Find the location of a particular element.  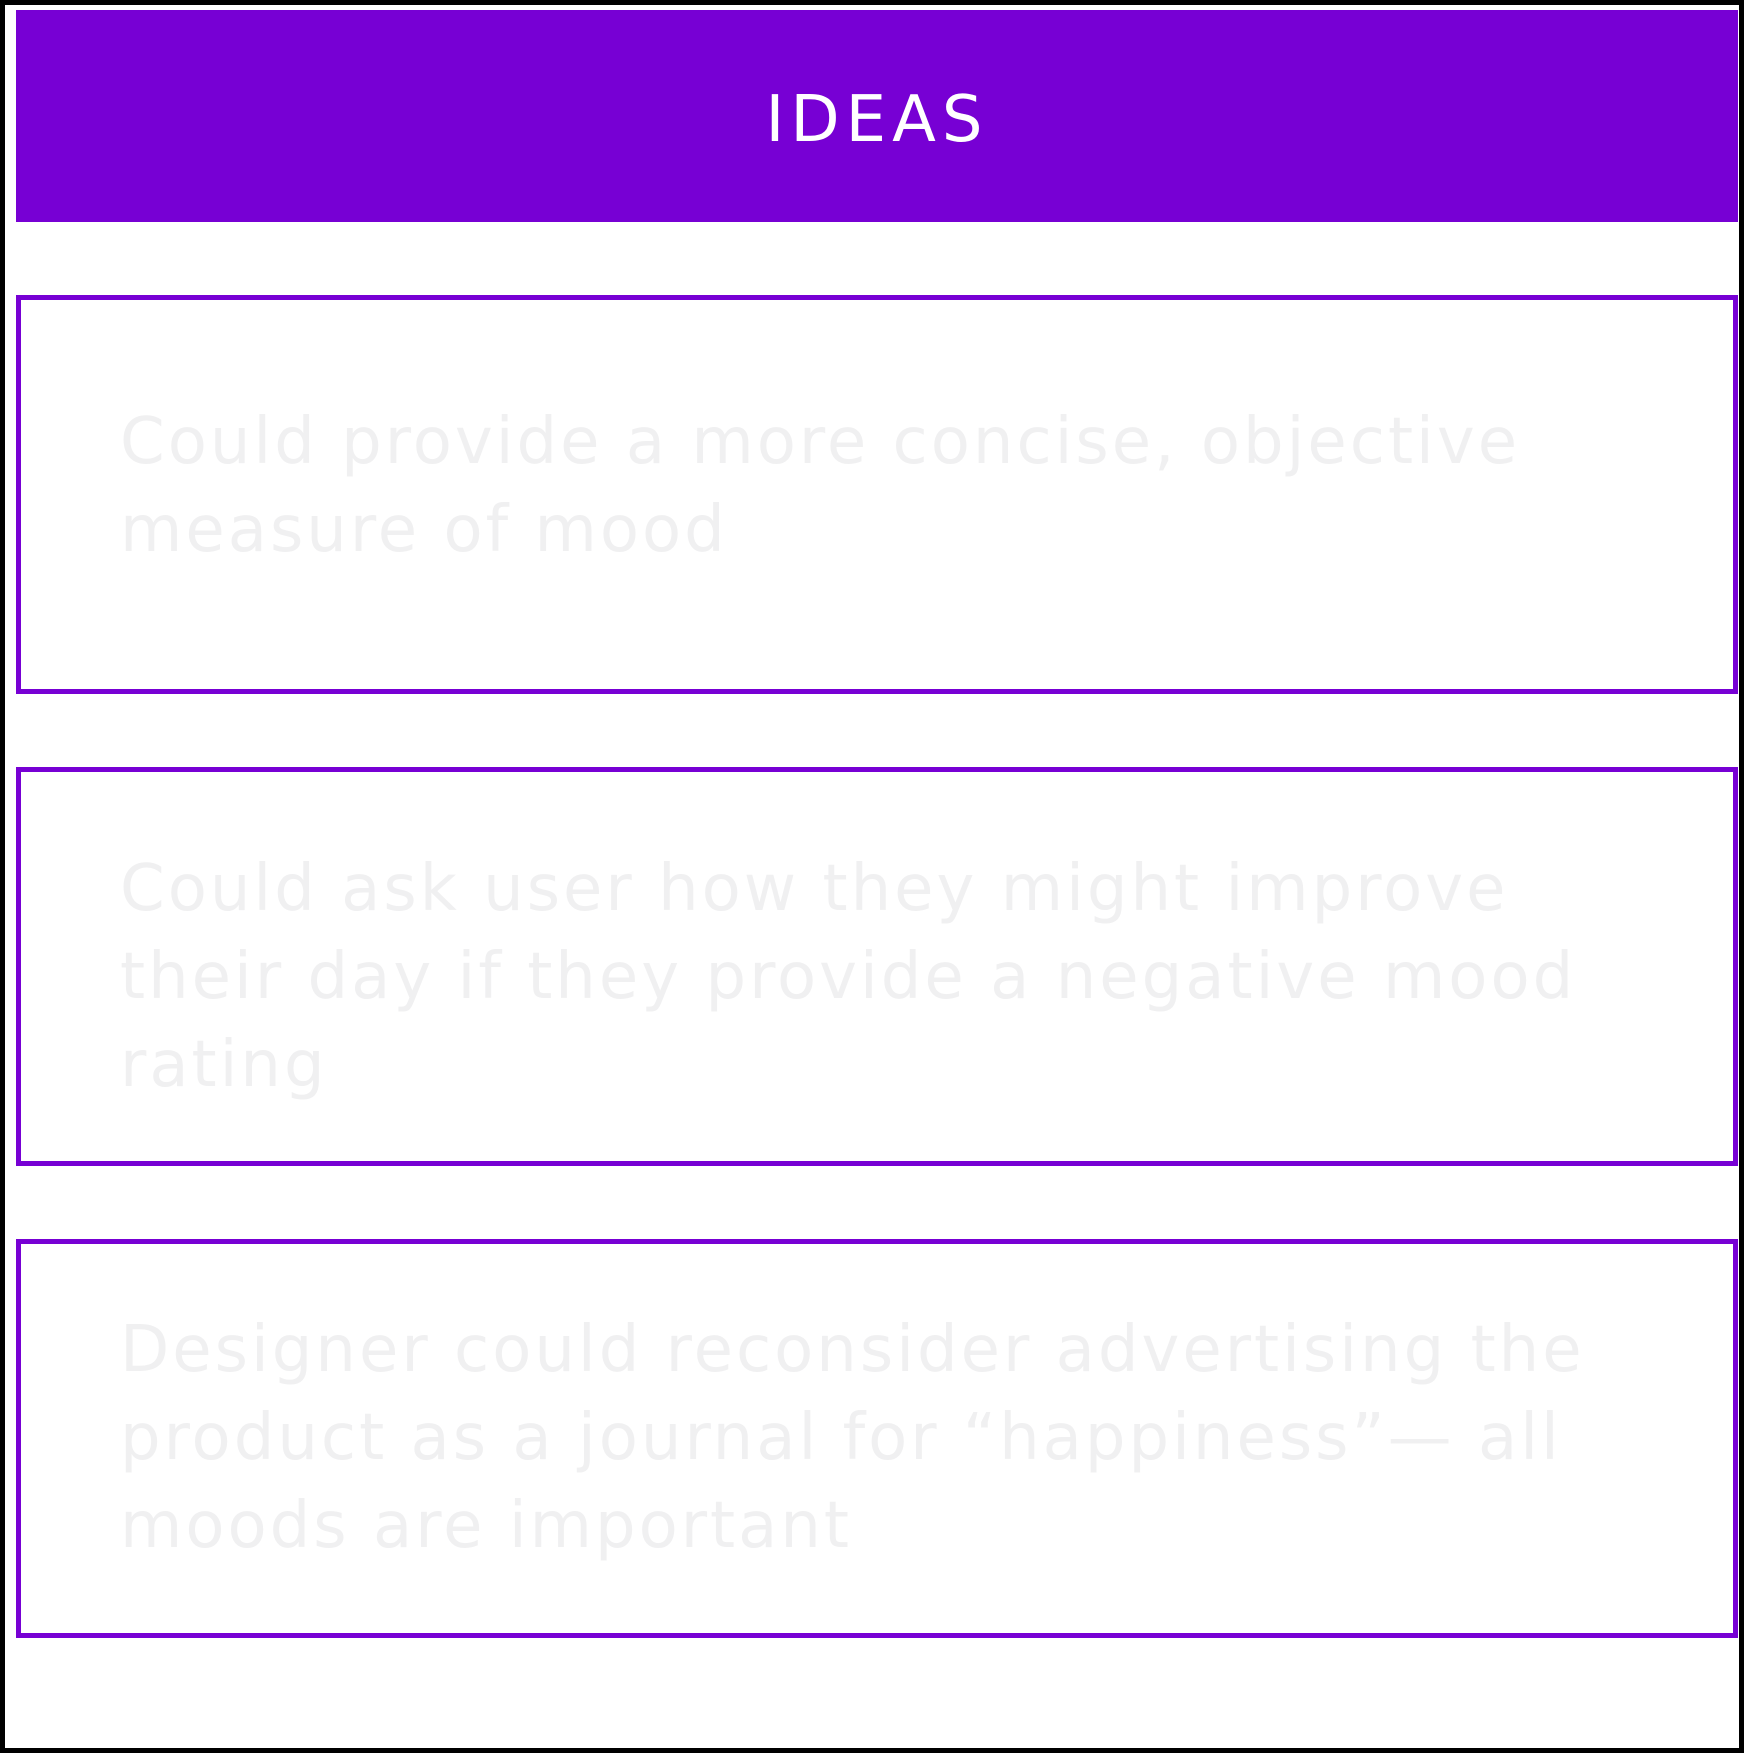

header-title: IDEAS is located at coordinates (877, 120).